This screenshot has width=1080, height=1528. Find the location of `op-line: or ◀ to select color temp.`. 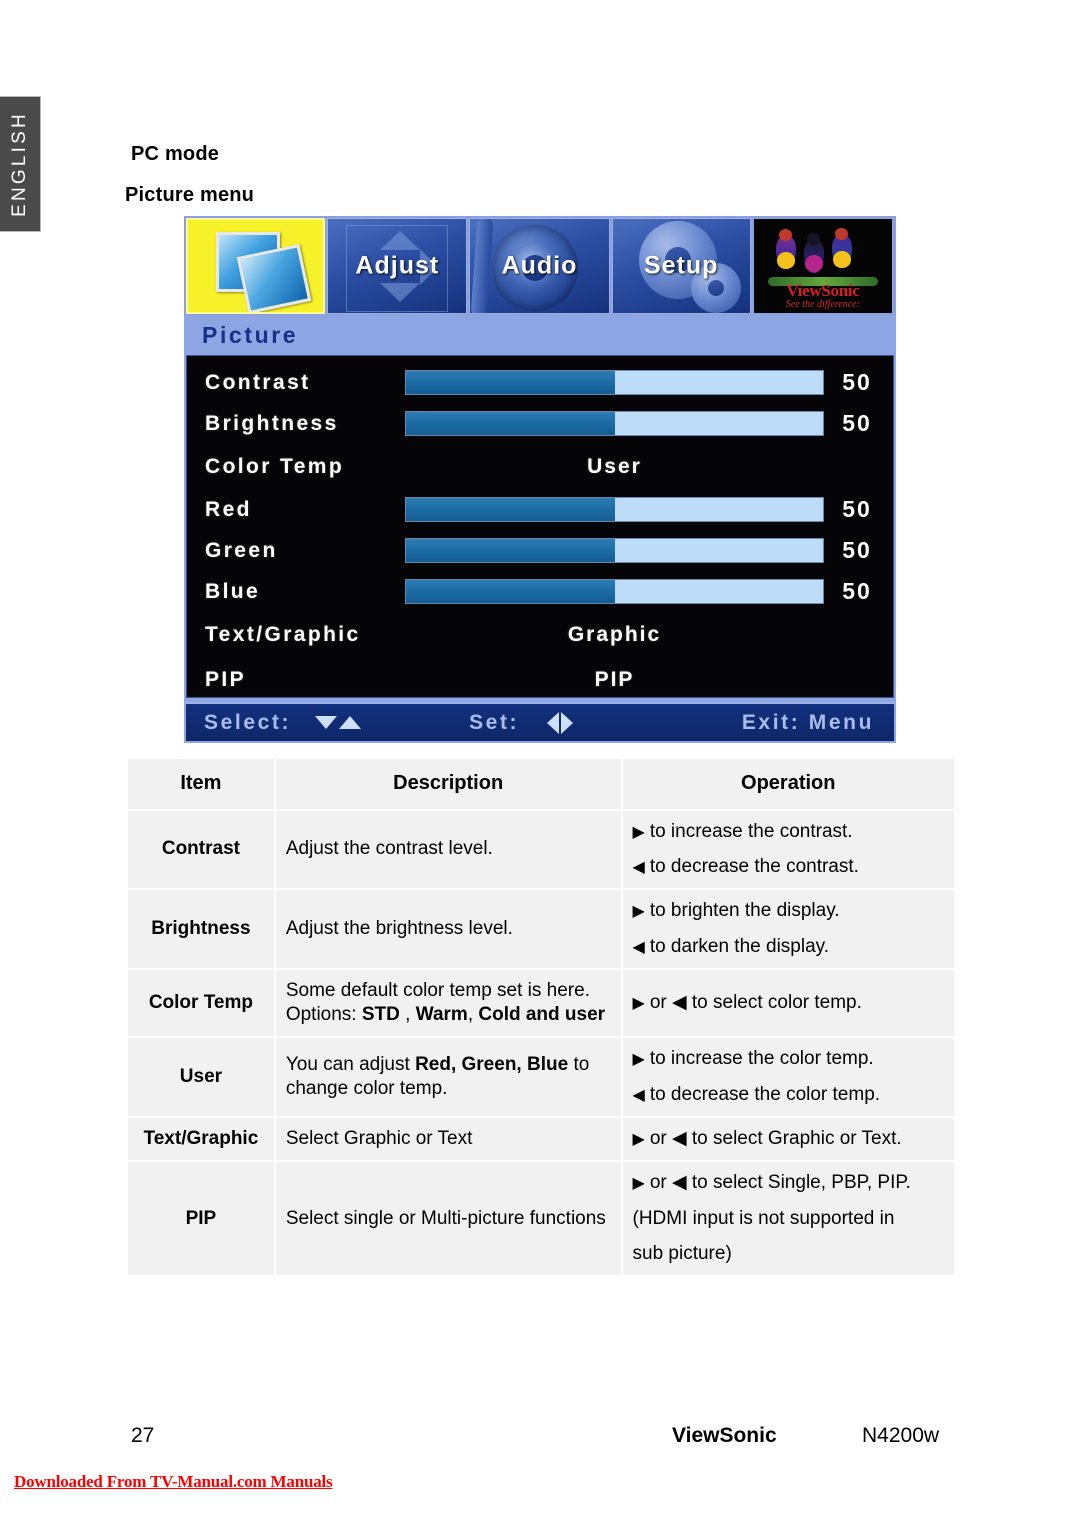

op-line: or ◀ to select color temp. is located at coordinates (789, 1003).